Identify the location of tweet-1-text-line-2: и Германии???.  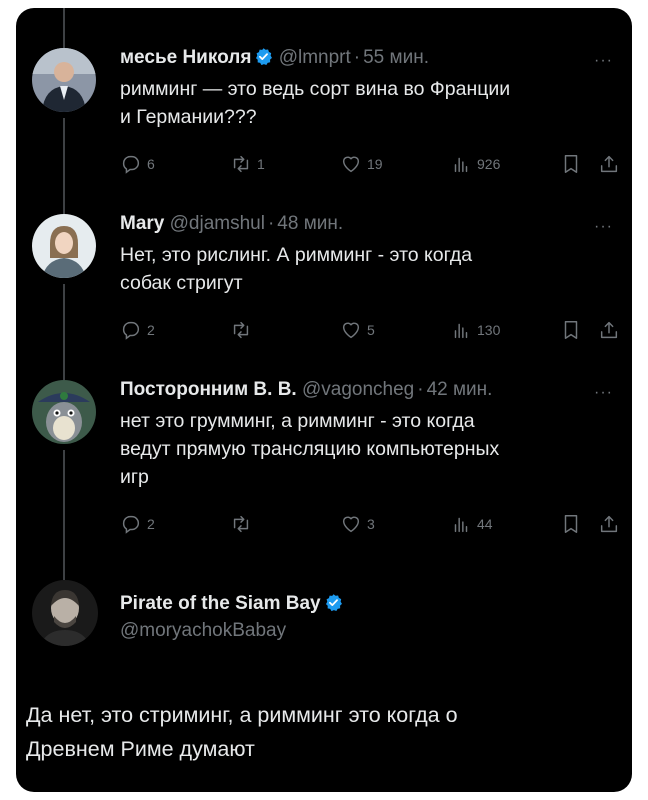
(188, 117).